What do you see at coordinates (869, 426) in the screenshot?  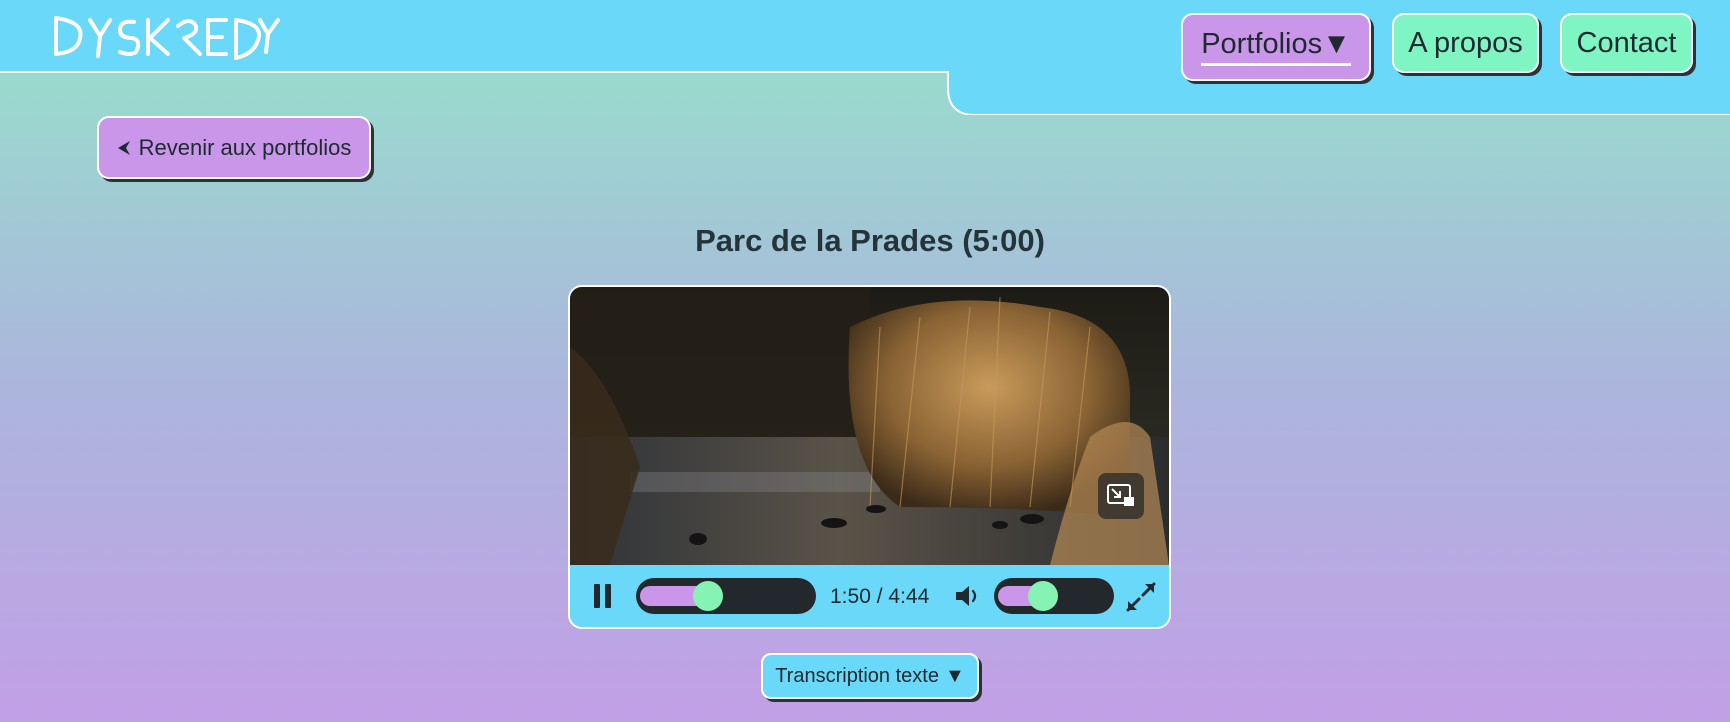 I see `video-frame` at bounding box center [869, 426].